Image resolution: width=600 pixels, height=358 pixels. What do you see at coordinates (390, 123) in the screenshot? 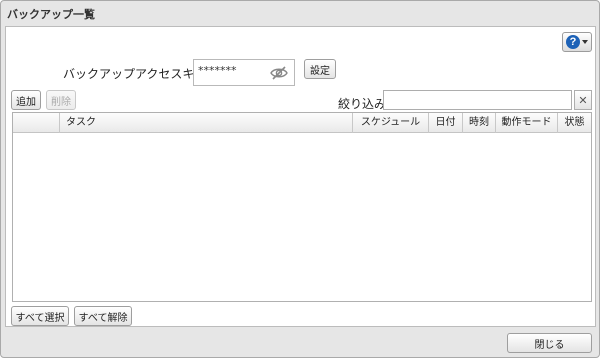
I see `column-header-schedule: スケジュール` at bounding box center [390, 123].